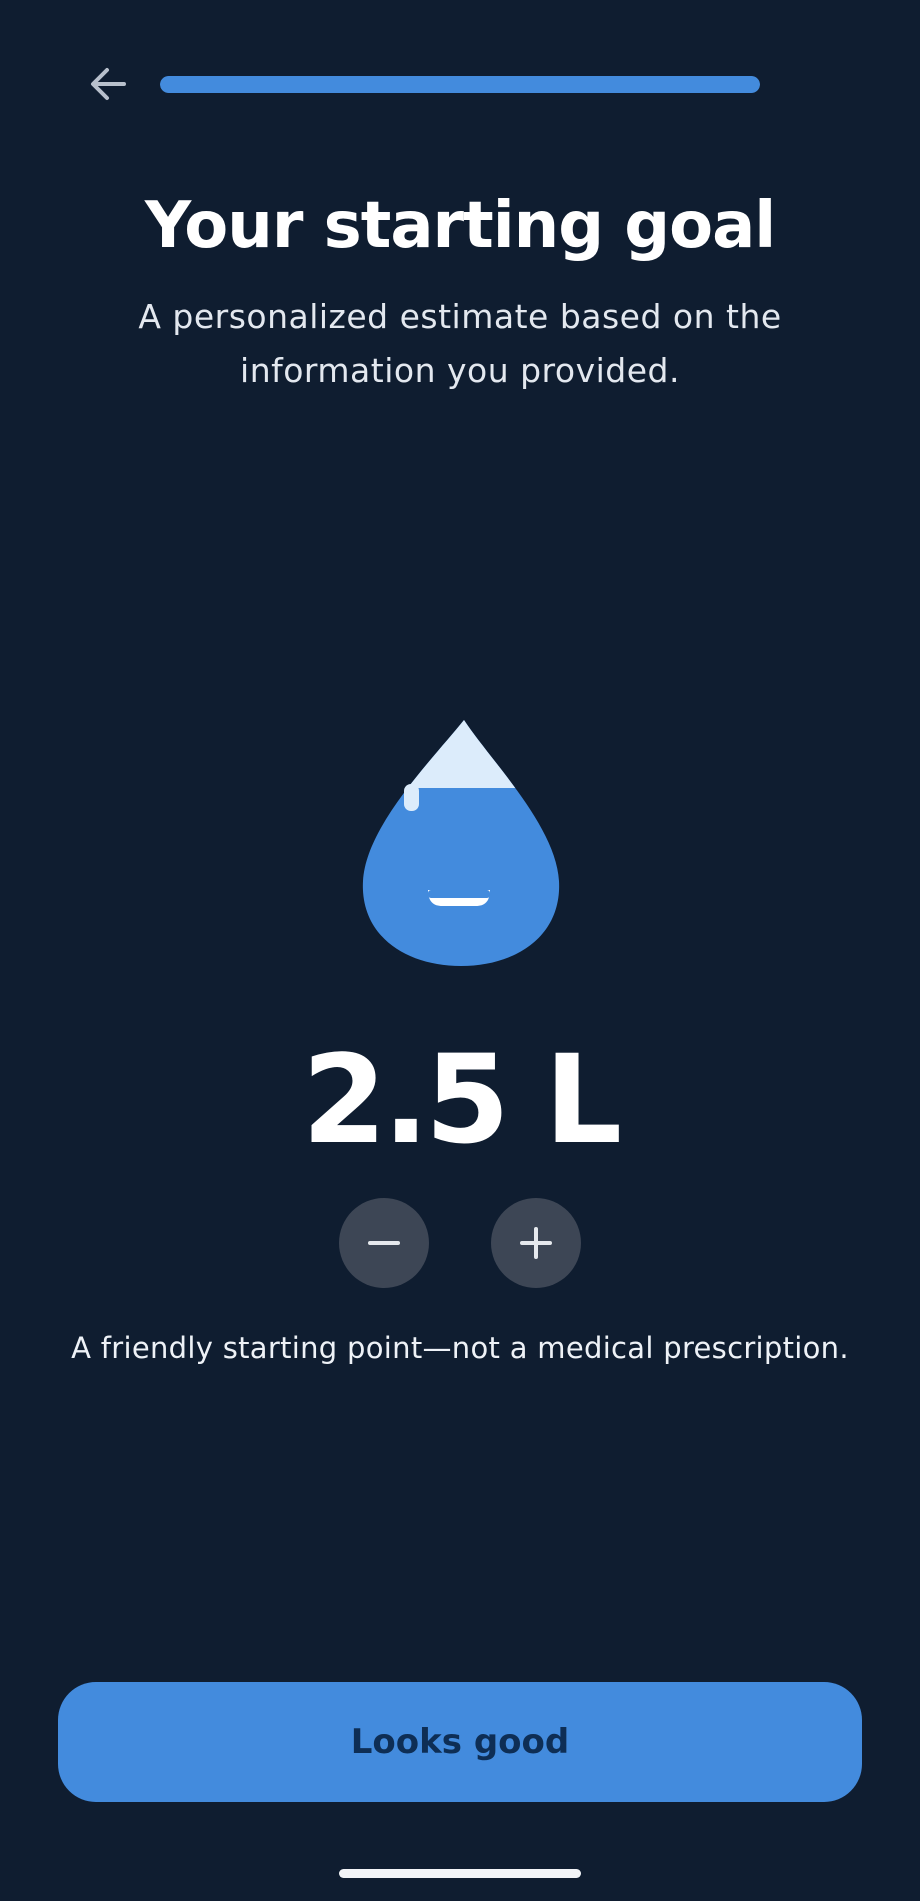 This screenshot has width=920, height=1901. I want to click on looks-good-button: Looks good, so click(460, 1742).